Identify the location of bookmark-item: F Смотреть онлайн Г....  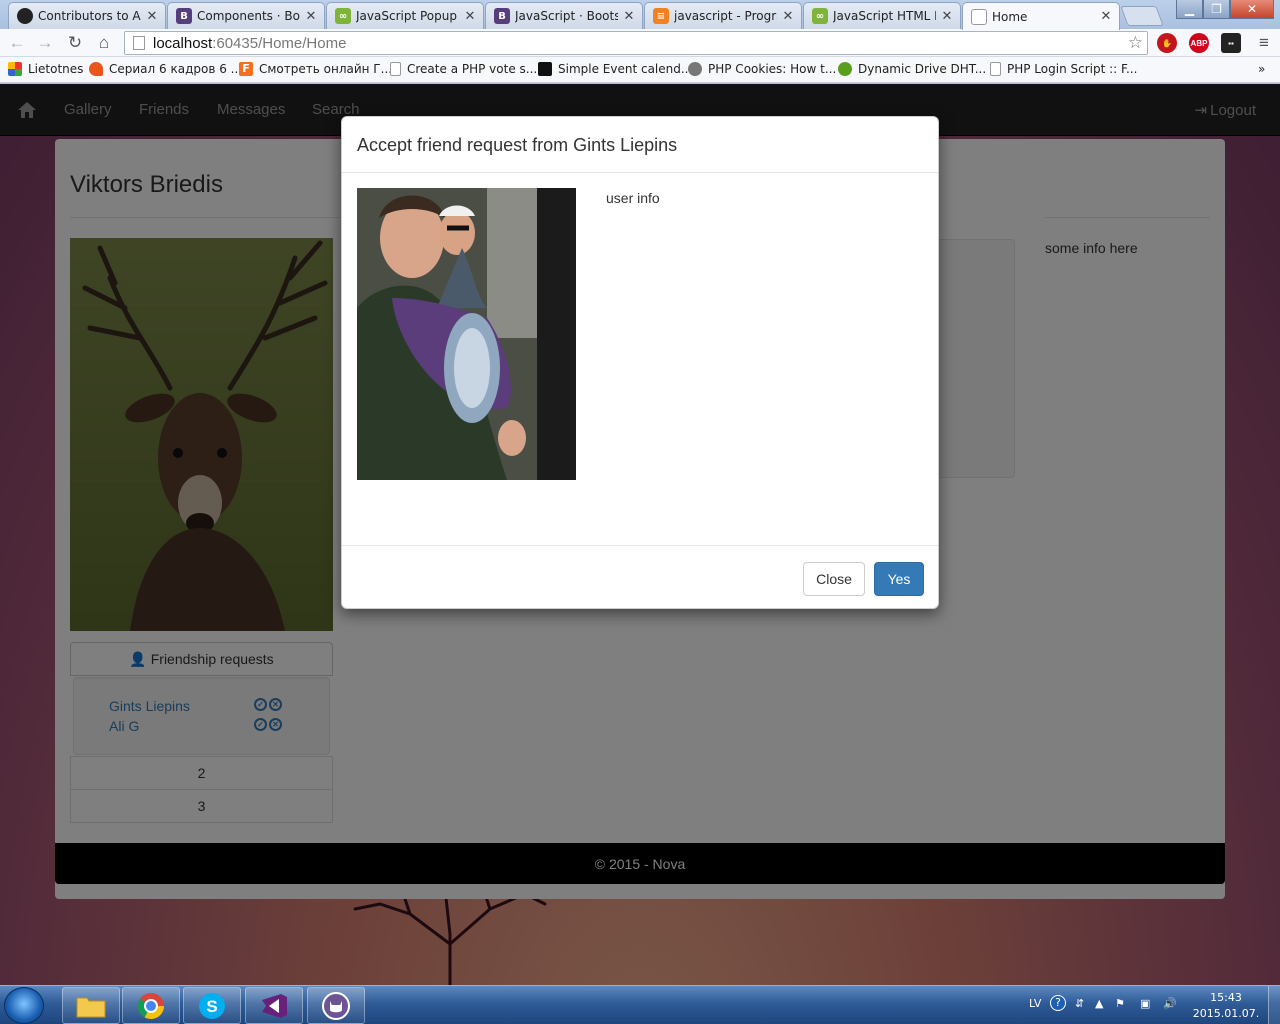
(315, 69).